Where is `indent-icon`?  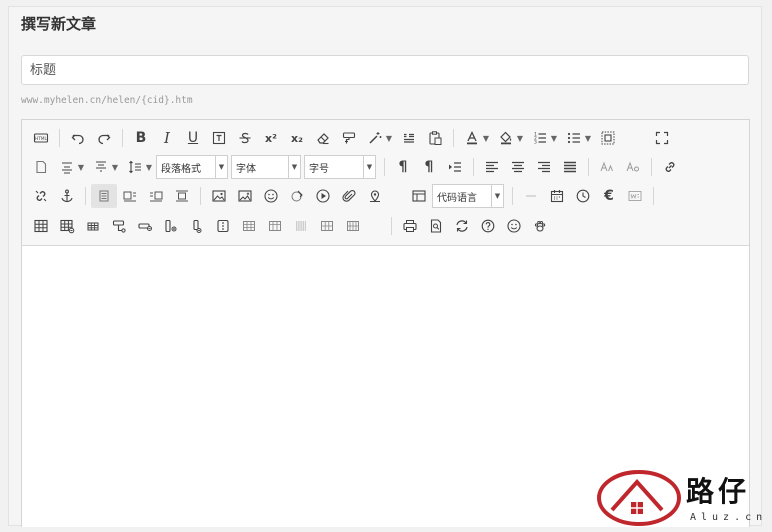 indent-icon is located at coordinates (455, 167).